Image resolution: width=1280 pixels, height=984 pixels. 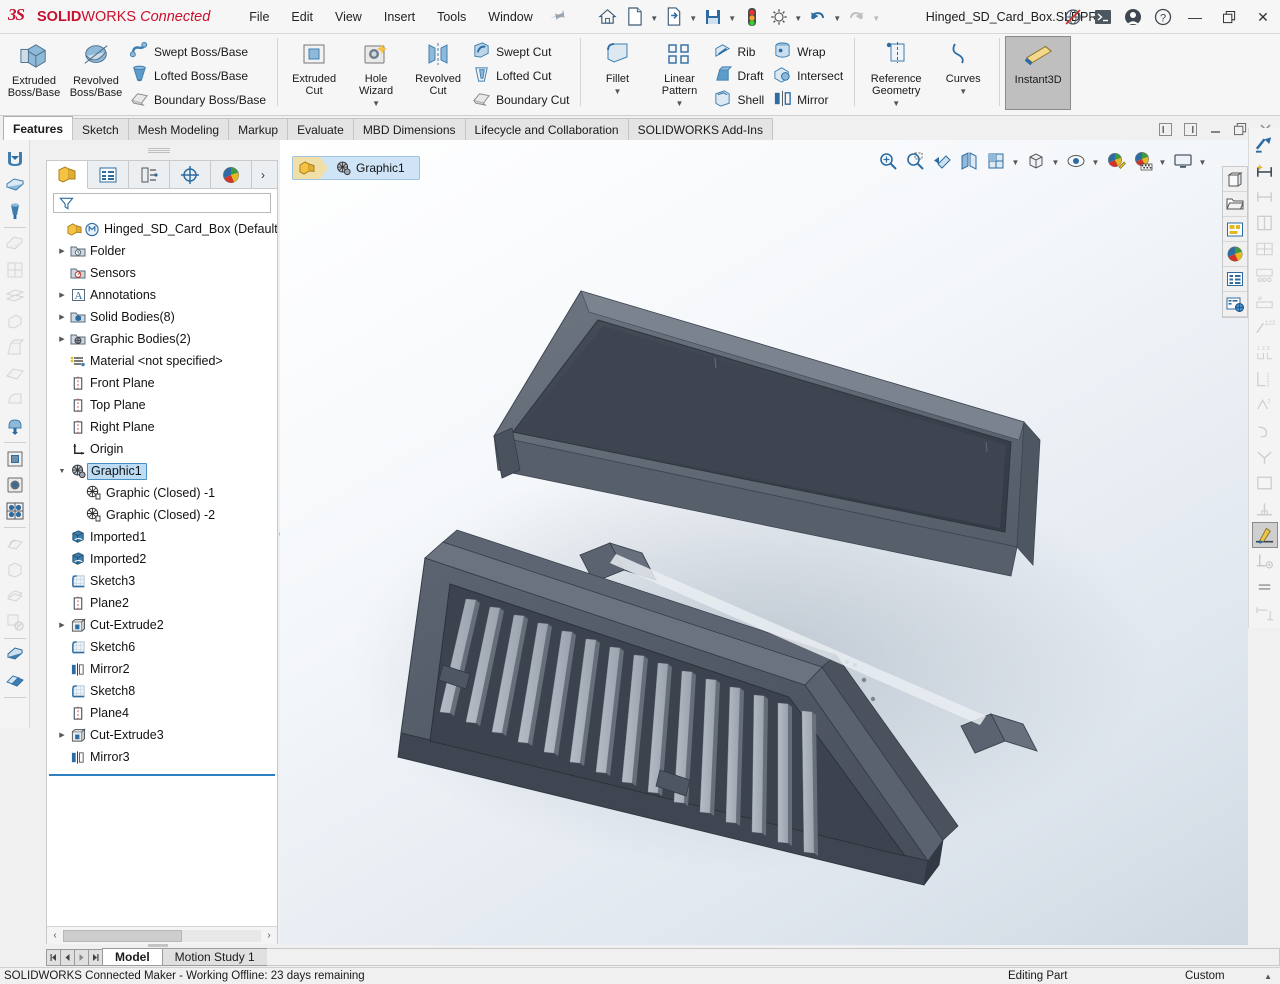 What do you see at coordinates (162, 625) in the screenshot?
I see `tree-node-cut-extrude2: ▶ Cut-Extrude2` at bounding box center [162, 625].